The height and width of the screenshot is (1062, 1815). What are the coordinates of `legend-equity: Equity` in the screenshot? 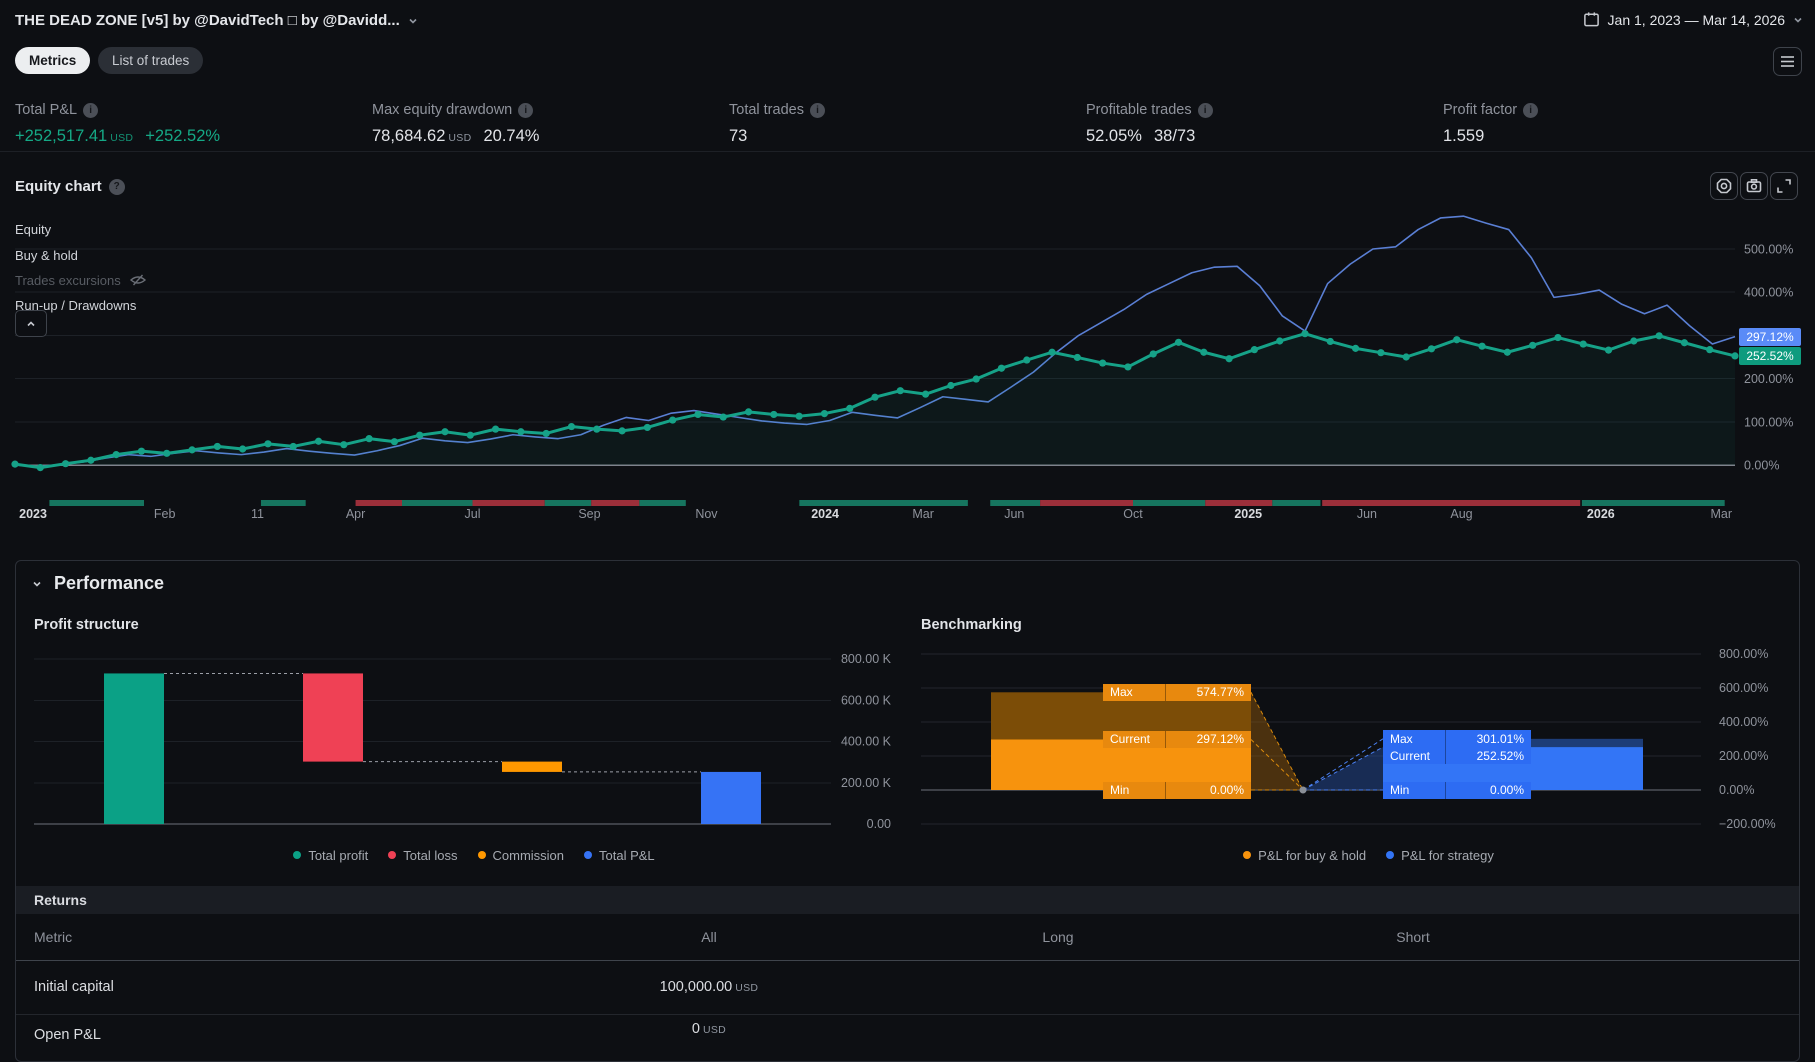 It's located at (33, 229).